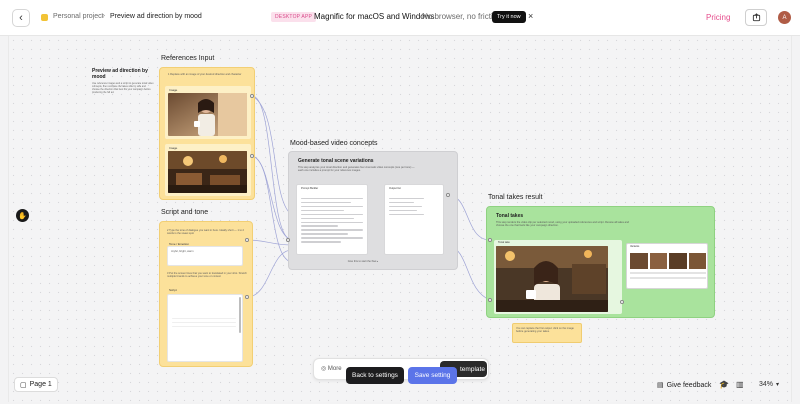  I want to click on hand-tool-button: ✋, so click(22, 215).